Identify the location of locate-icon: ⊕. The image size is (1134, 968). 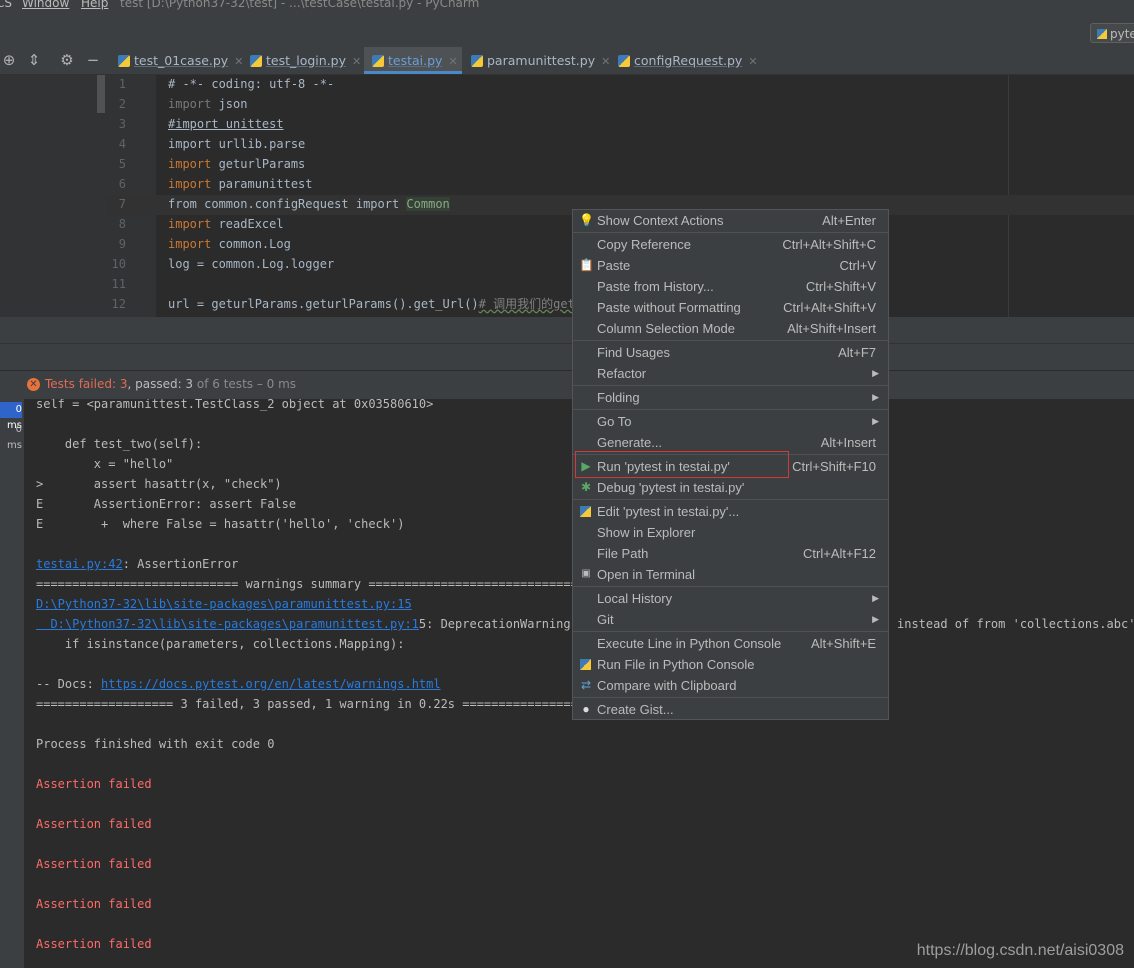
(9, 60).